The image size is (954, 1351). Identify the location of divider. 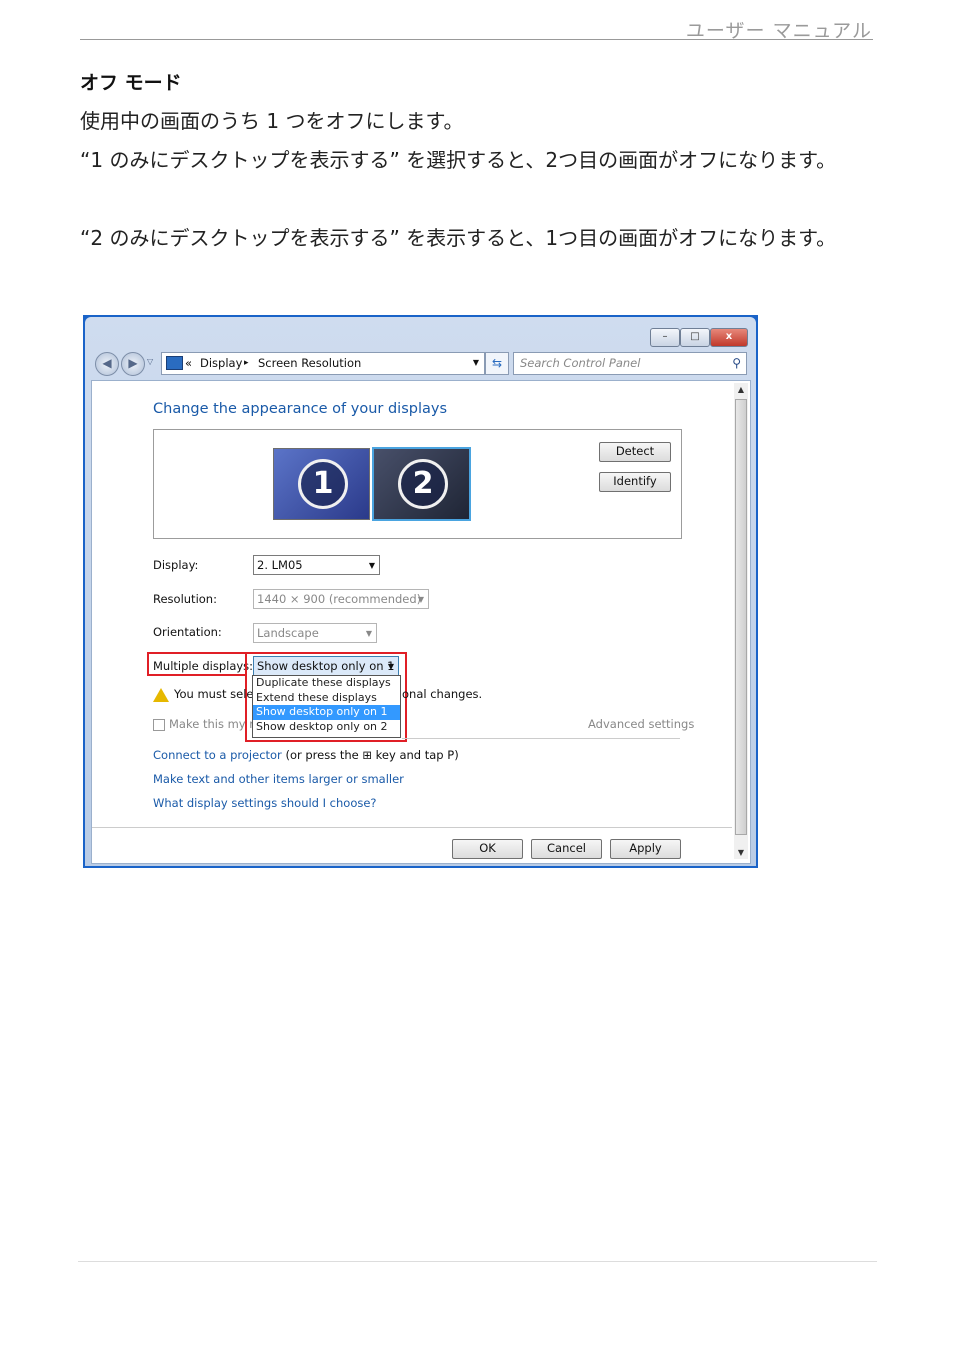
(541, 738).